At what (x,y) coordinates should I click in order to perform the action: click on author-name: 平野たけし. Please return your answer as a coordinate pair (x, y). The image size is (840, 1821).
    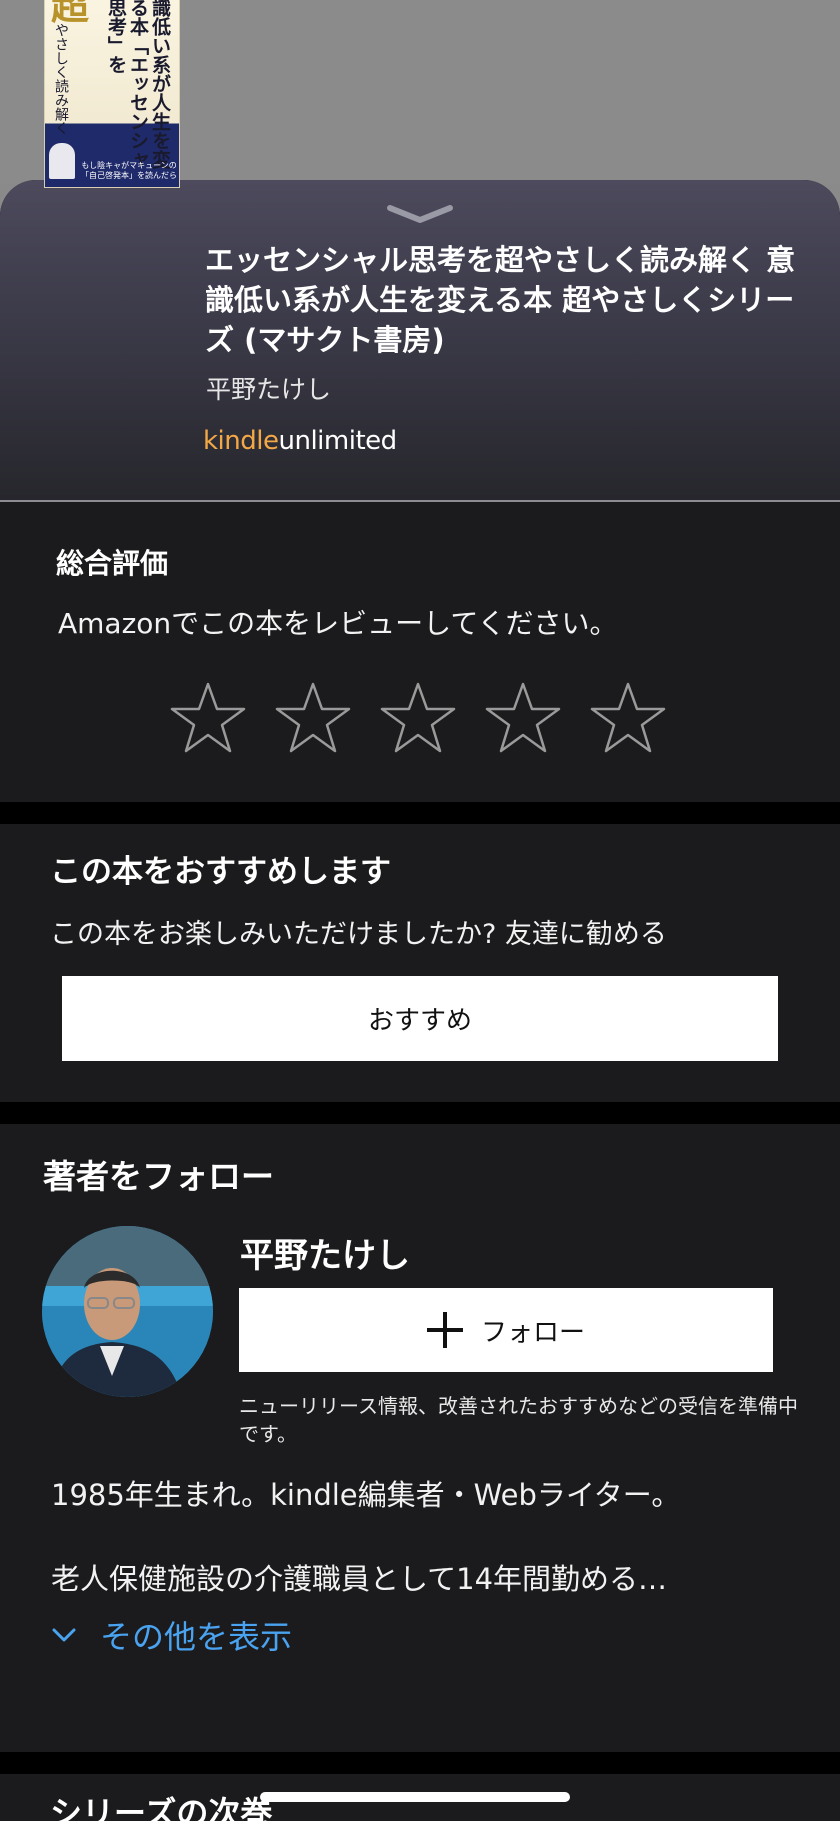
    Looking at the image, I should click on (325, 1252).